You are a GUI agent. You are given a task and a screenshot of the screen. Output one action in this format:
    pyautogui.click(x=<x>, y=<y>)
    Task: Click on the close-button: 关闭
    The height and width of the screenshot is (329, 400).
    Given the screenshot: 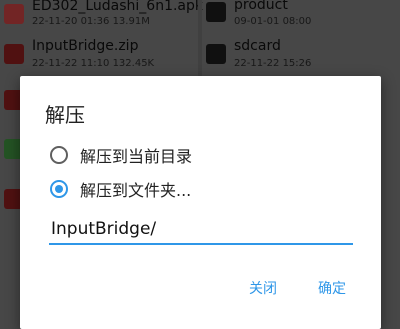 What is the action you would take?
    pyautogui.click(x=263, y=288)
    